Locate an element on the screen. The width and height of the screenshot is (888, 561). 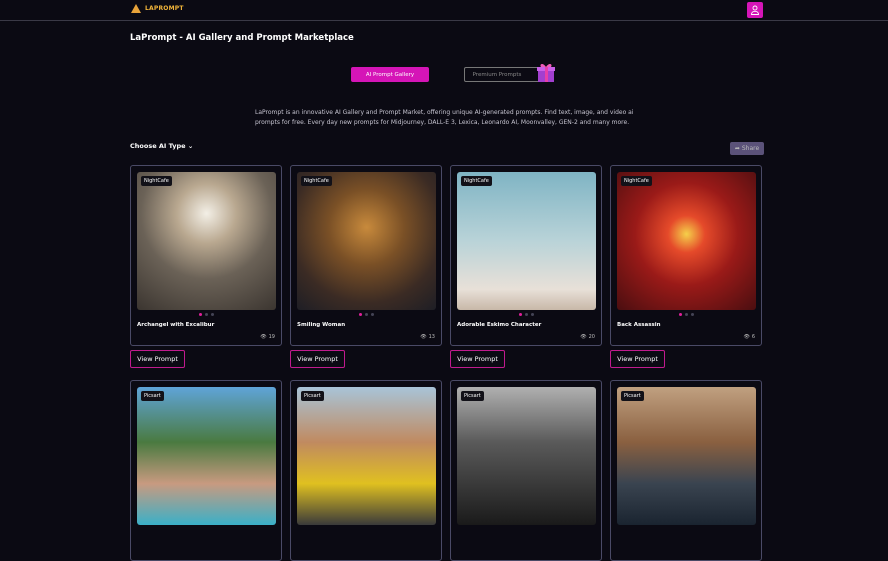
prompt-card: NightCafe Adorable Eskimo Character 👁 20 is located at coordinates (526, 255).